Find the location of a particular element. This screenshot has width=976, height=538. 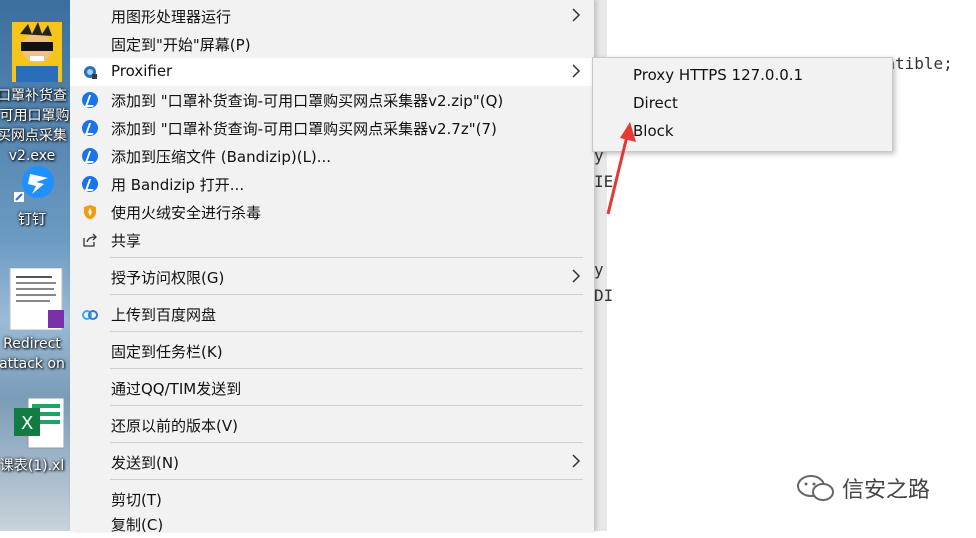

watermark-text: 信安之路 is located at coordinates (886, 490).